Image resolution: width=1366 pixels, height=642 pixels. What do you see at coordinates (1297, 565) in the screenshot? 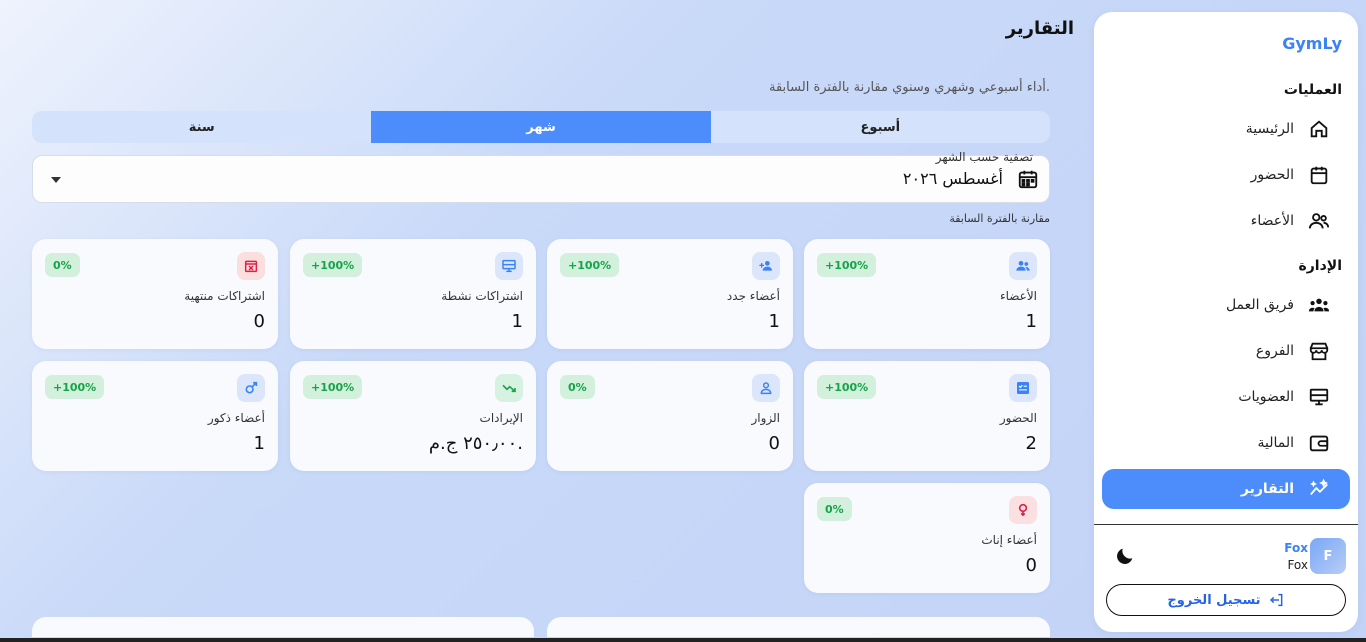
I see `user-subtitle: Fox` at bounding box center [1297, 565].